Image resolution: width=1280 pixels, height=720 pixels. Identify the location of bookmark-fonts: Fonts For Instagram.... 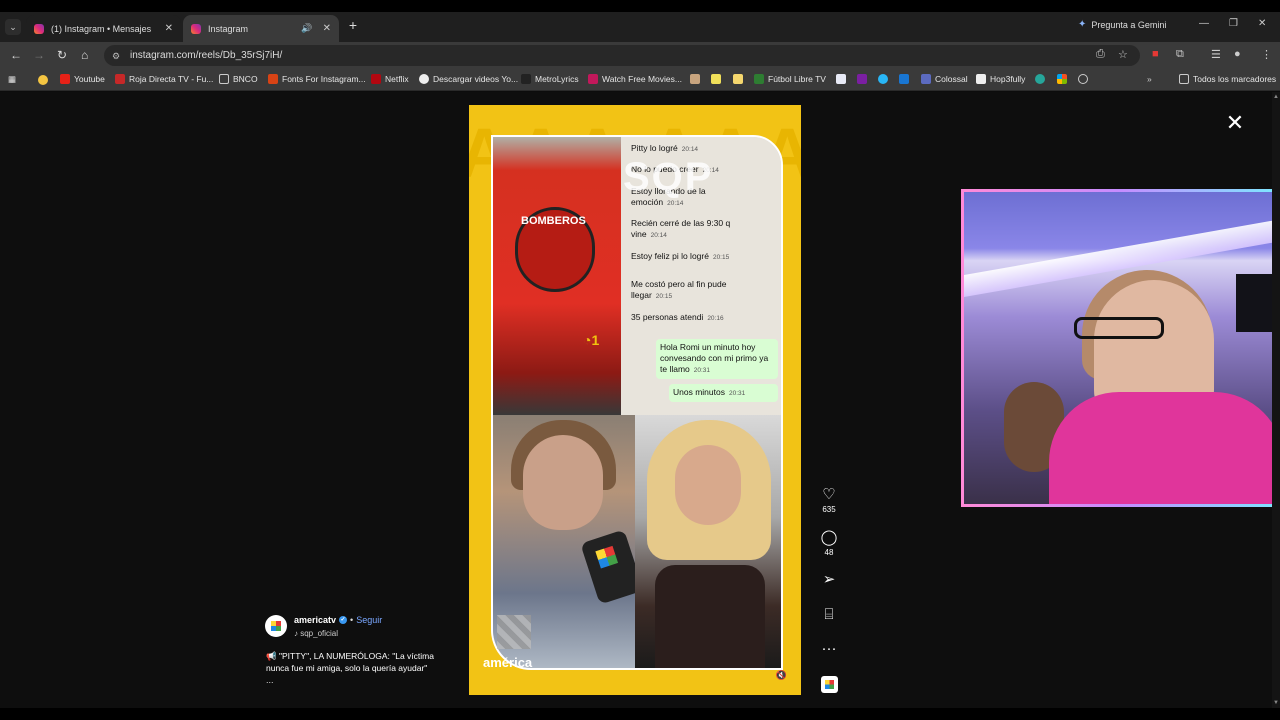
(317, 79).